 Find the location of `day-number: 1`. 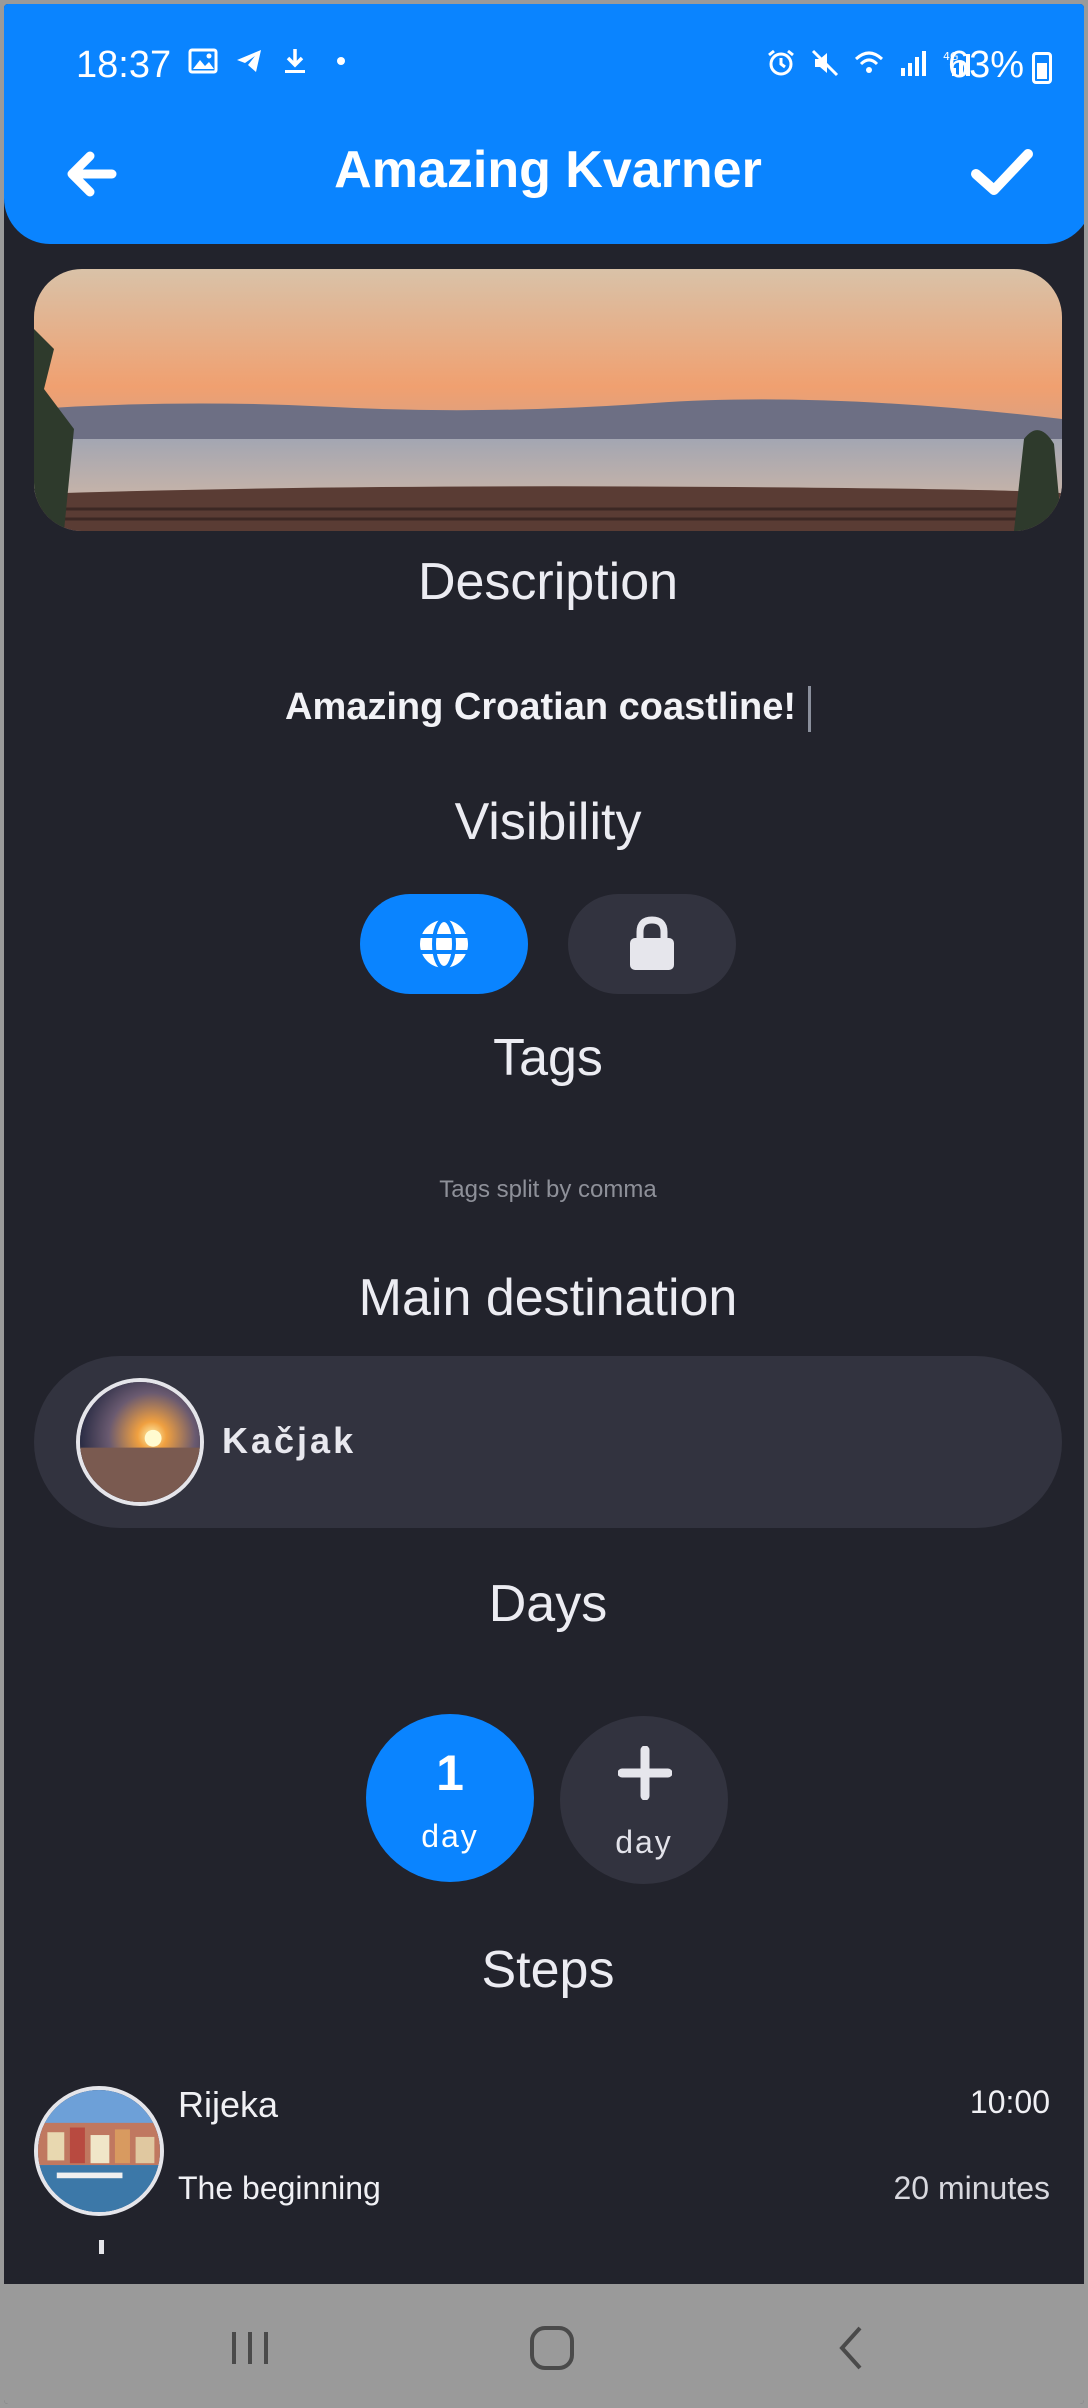

day-number: 1 is located at coordinates (450, 1773).